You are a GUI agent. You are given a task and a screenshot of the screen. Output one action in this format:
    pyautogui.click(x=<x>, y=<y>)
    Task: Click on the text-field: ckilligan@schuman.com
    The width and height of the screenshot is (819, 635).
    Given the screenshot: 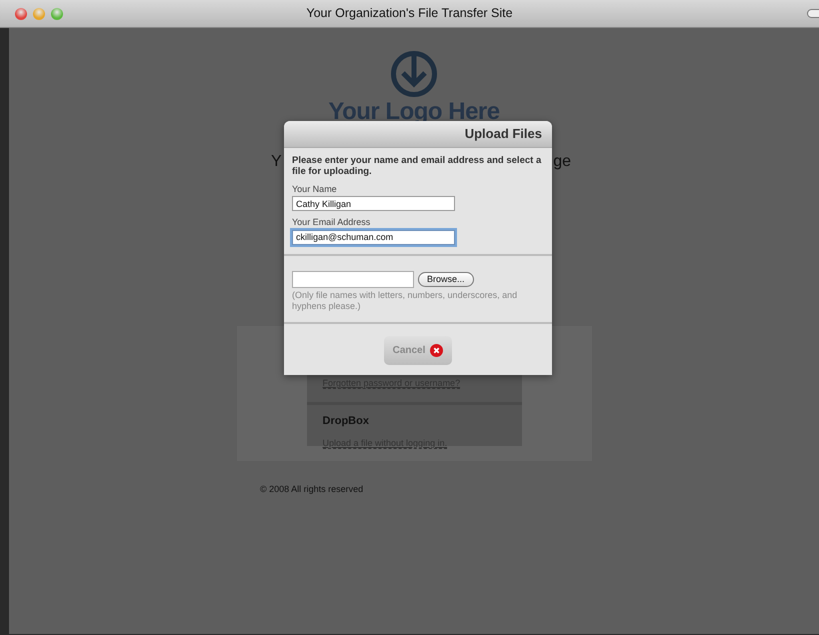 What is the action you would take?
    pyautogui.click(x=373, y=237)
    